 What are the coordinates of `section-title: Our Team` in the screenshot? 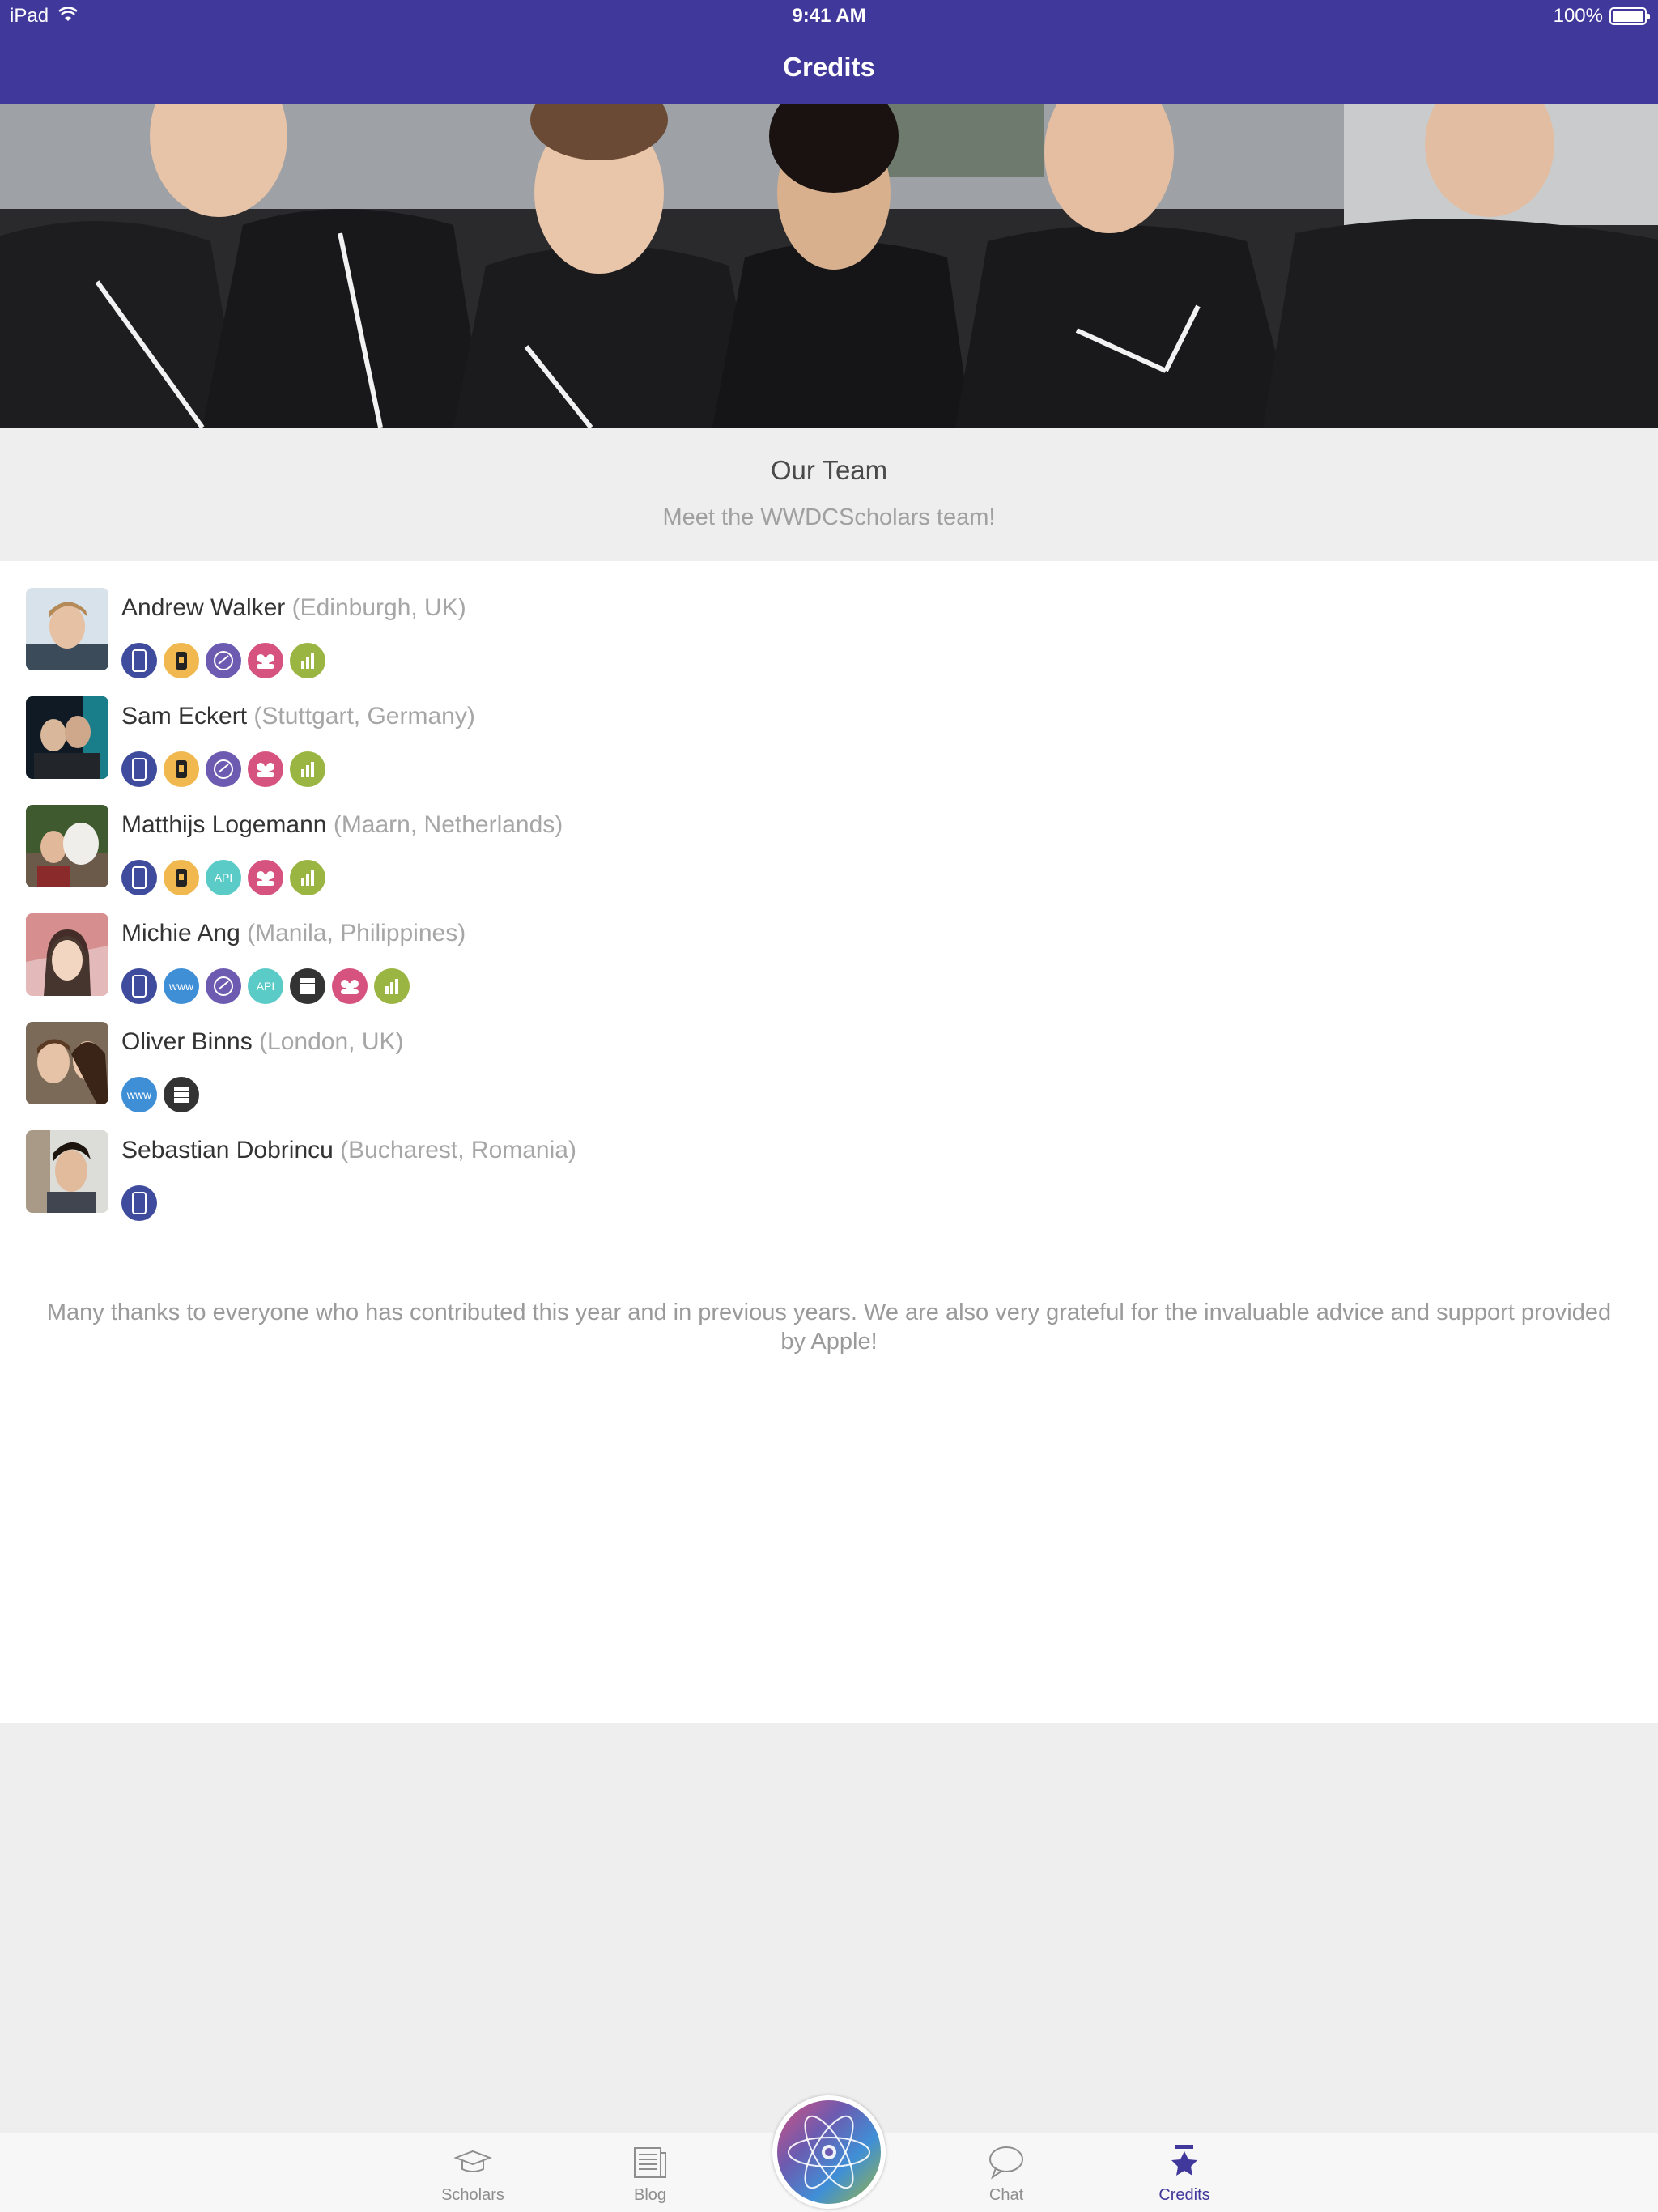 It's located at (829, 470).